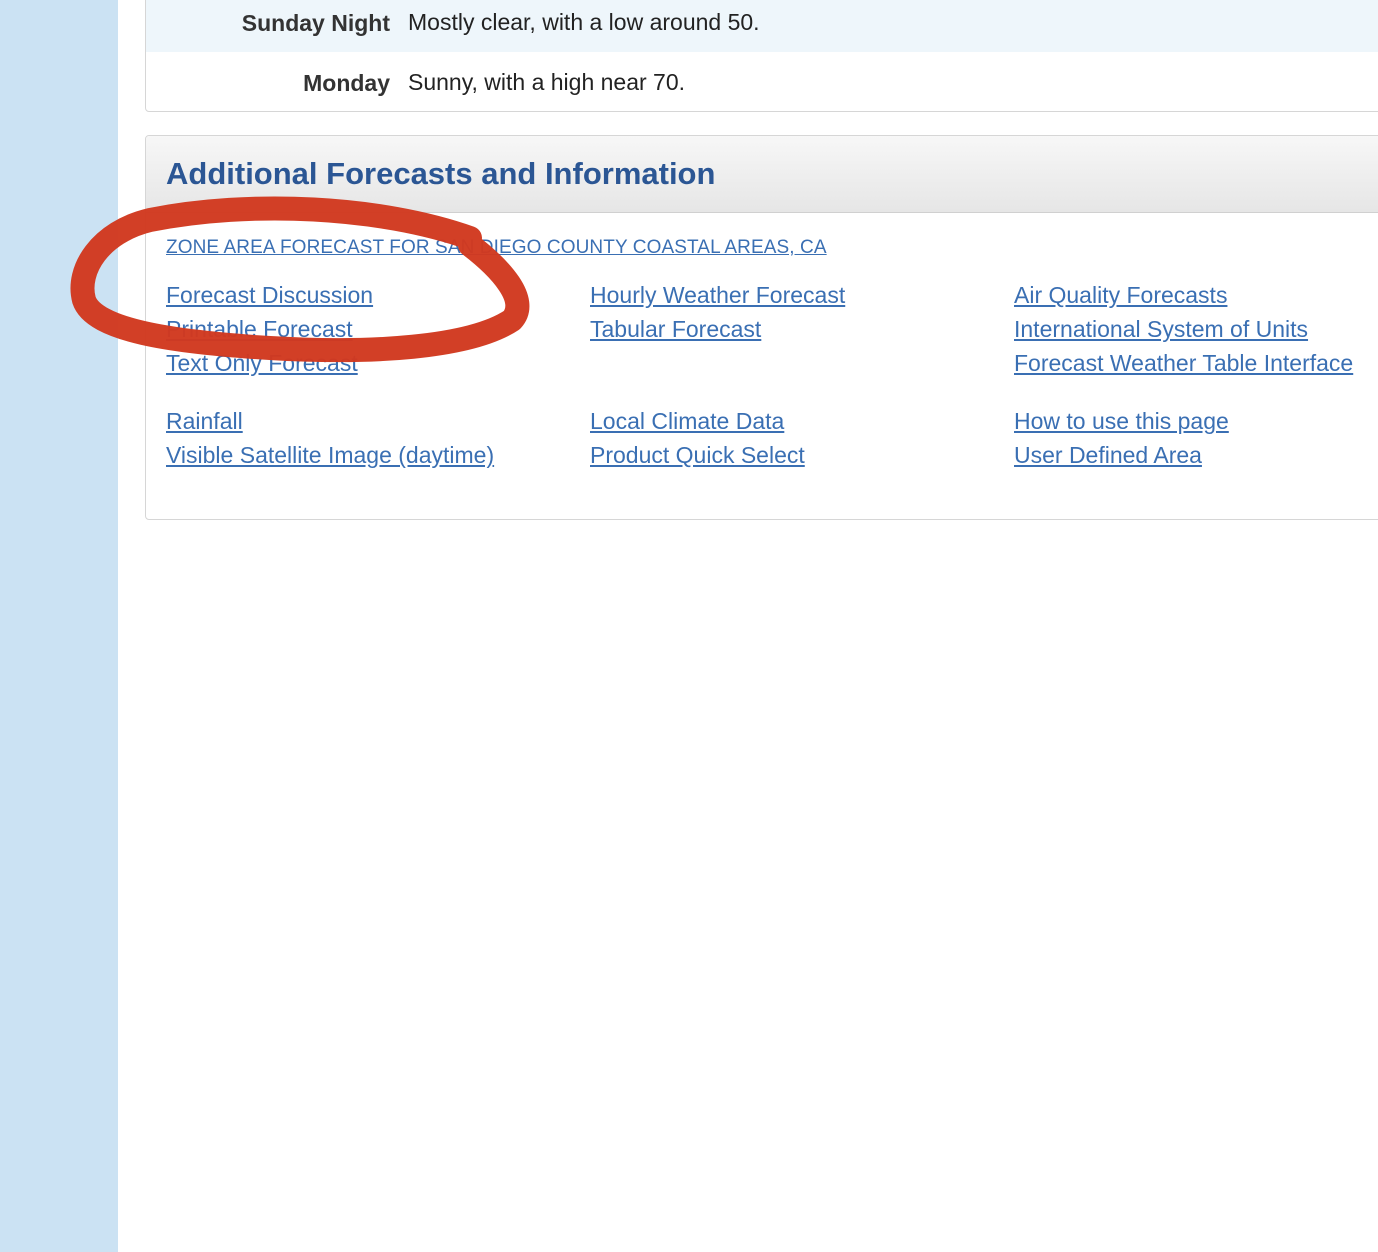 This screenshot has height=1252, width=1378. Describe the element at coordinates (330, 455) in the screenshot. I see `visible-satellite-image-link: Visible Satellite Image (daytime)` at that location.